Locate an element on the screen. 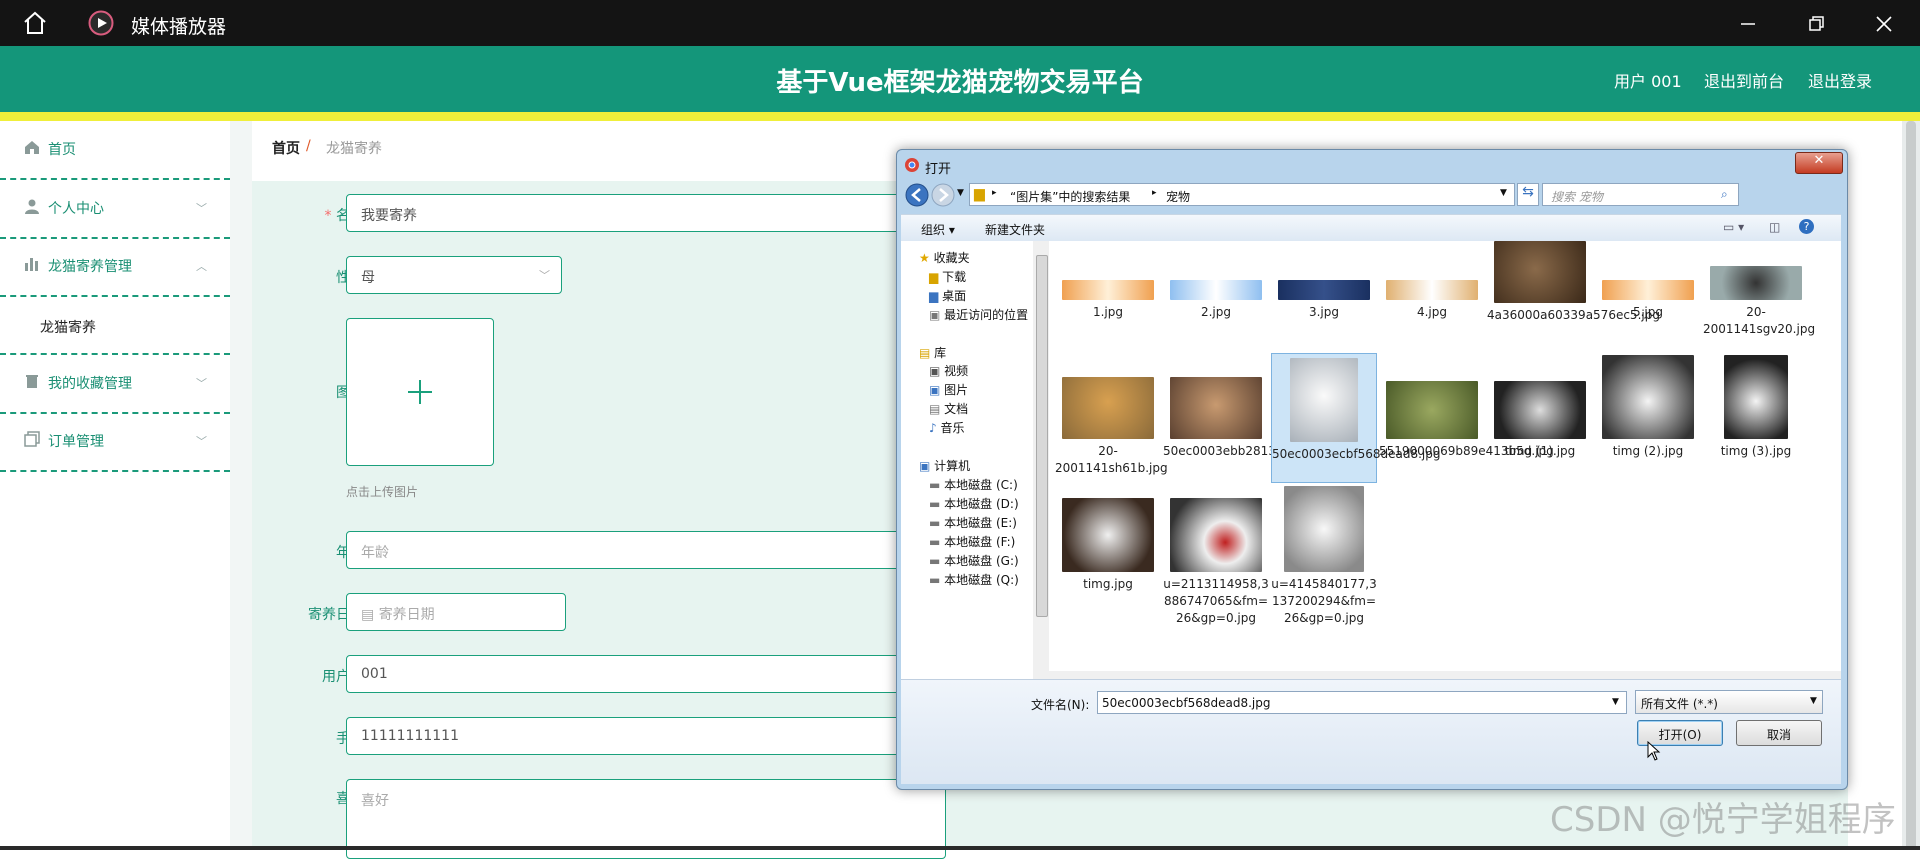  tree-computer: ▣ 计算机 is located at coordinates (944, 465).